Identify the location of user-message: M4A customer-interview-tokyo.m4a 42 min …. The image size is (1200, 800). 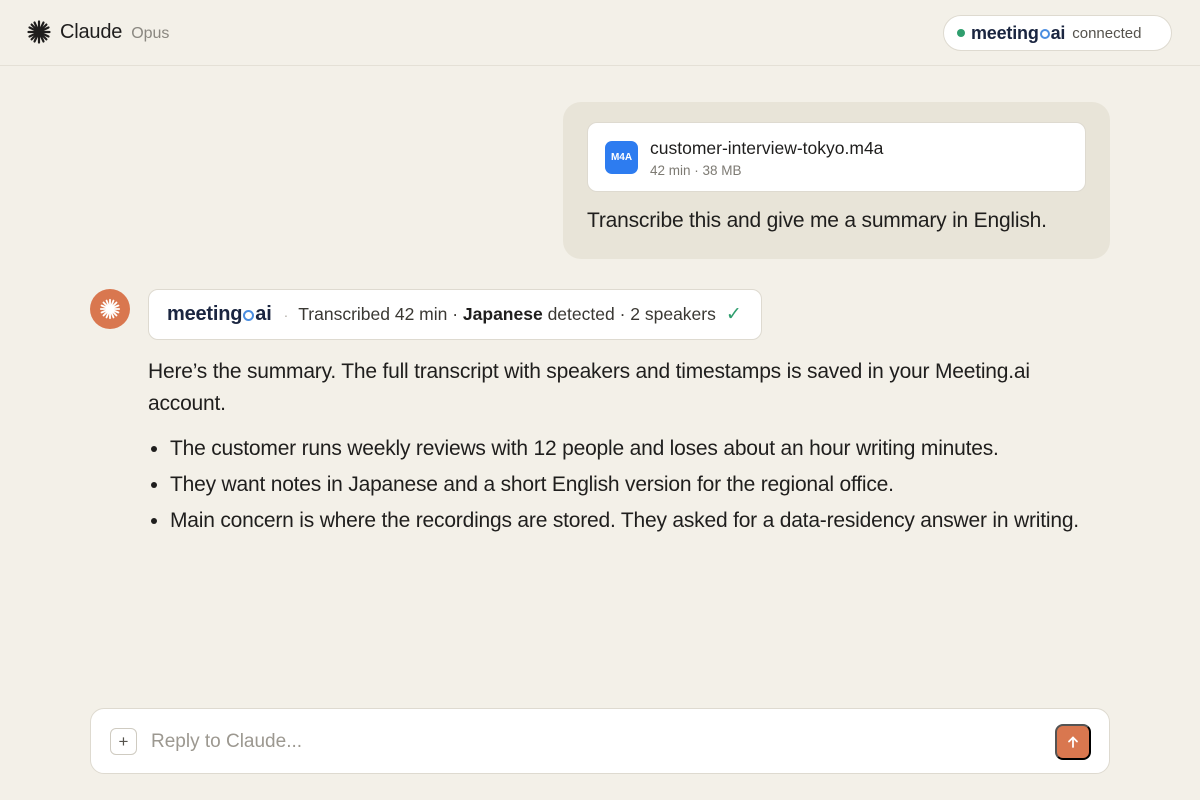
(836, 180).